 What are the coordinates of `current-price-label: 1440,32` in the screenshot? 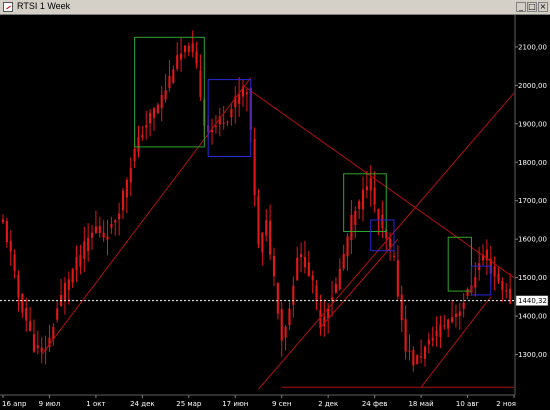 It's located at (532, 301).